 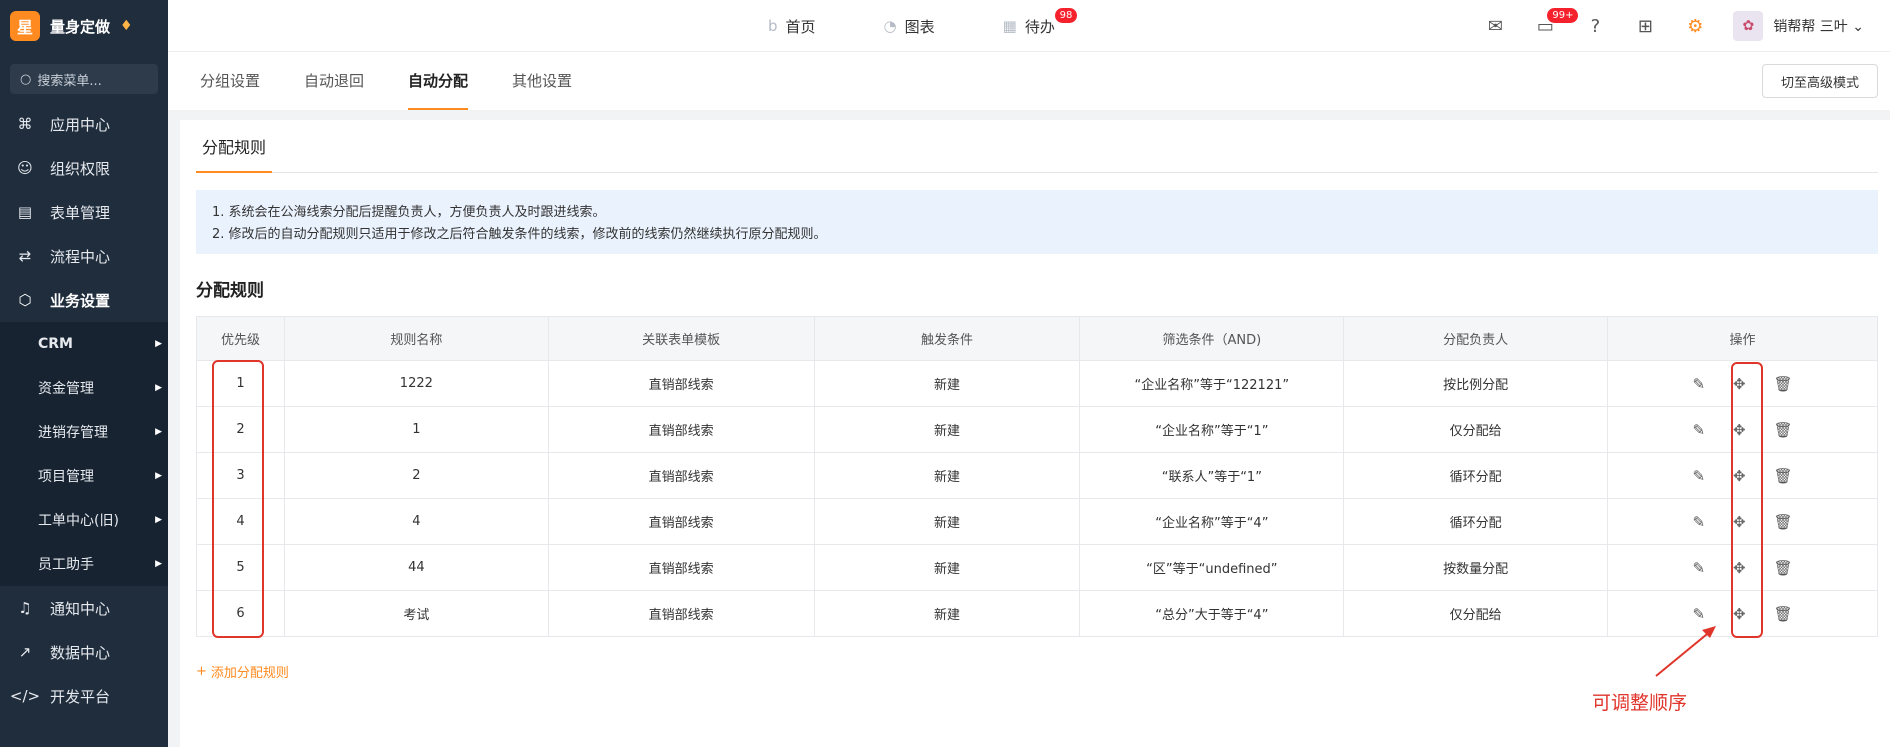 What do you see at coordinates (1212, 383) in the screenshot?
I see `filter-cell: “企业名称”等于“122121”` at bounding box center [1212, 383].